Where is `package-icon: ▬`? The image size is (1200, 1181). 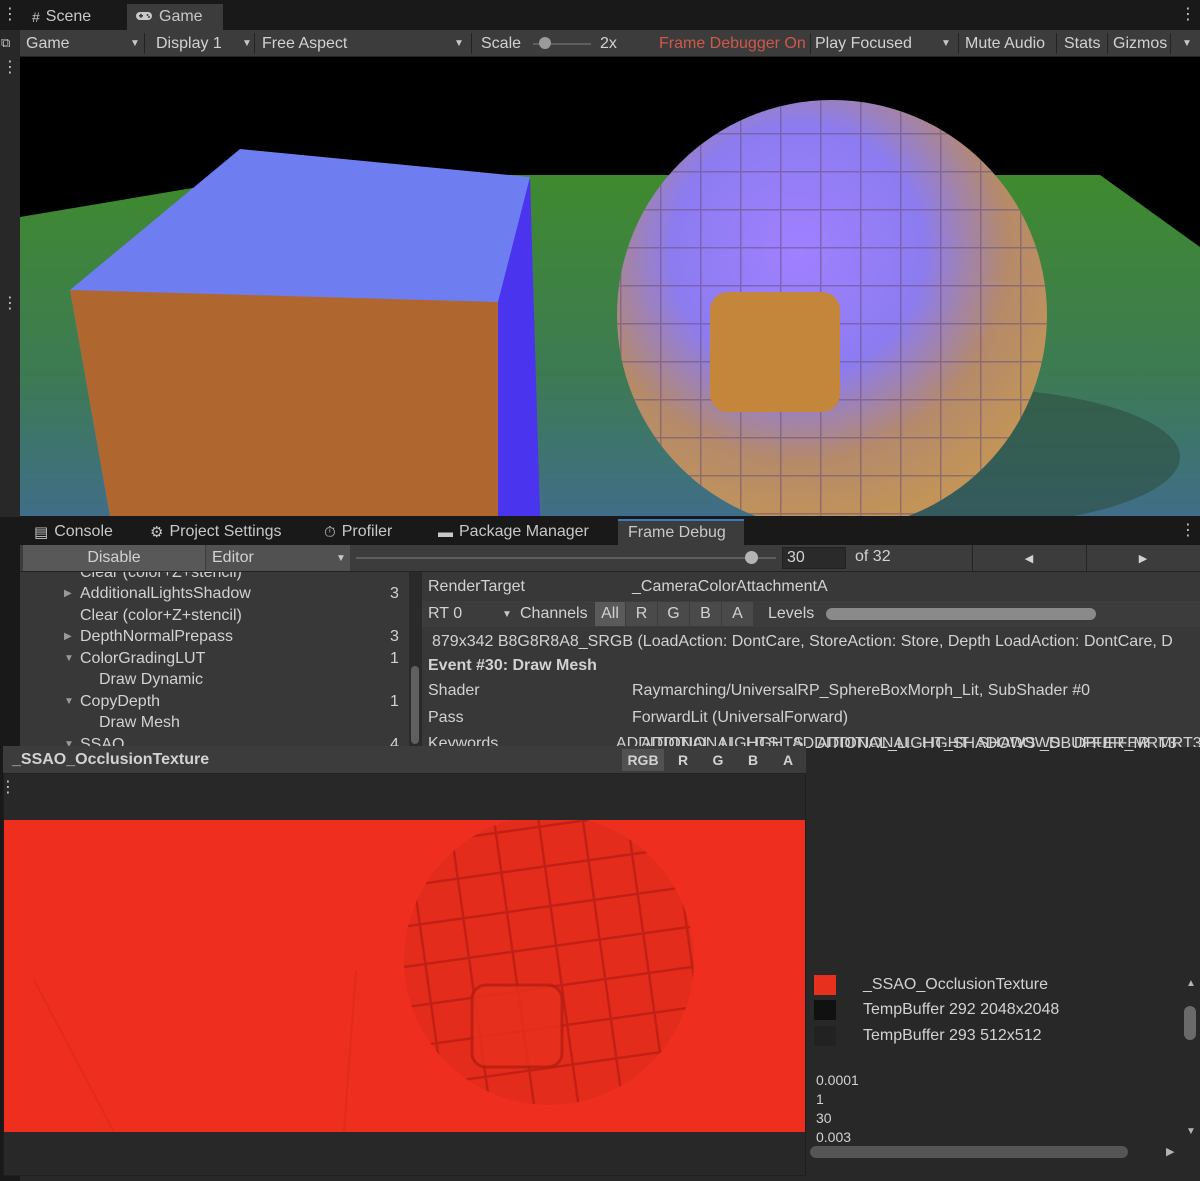
package-icon: ▬ is located at coordinates (445, 532).